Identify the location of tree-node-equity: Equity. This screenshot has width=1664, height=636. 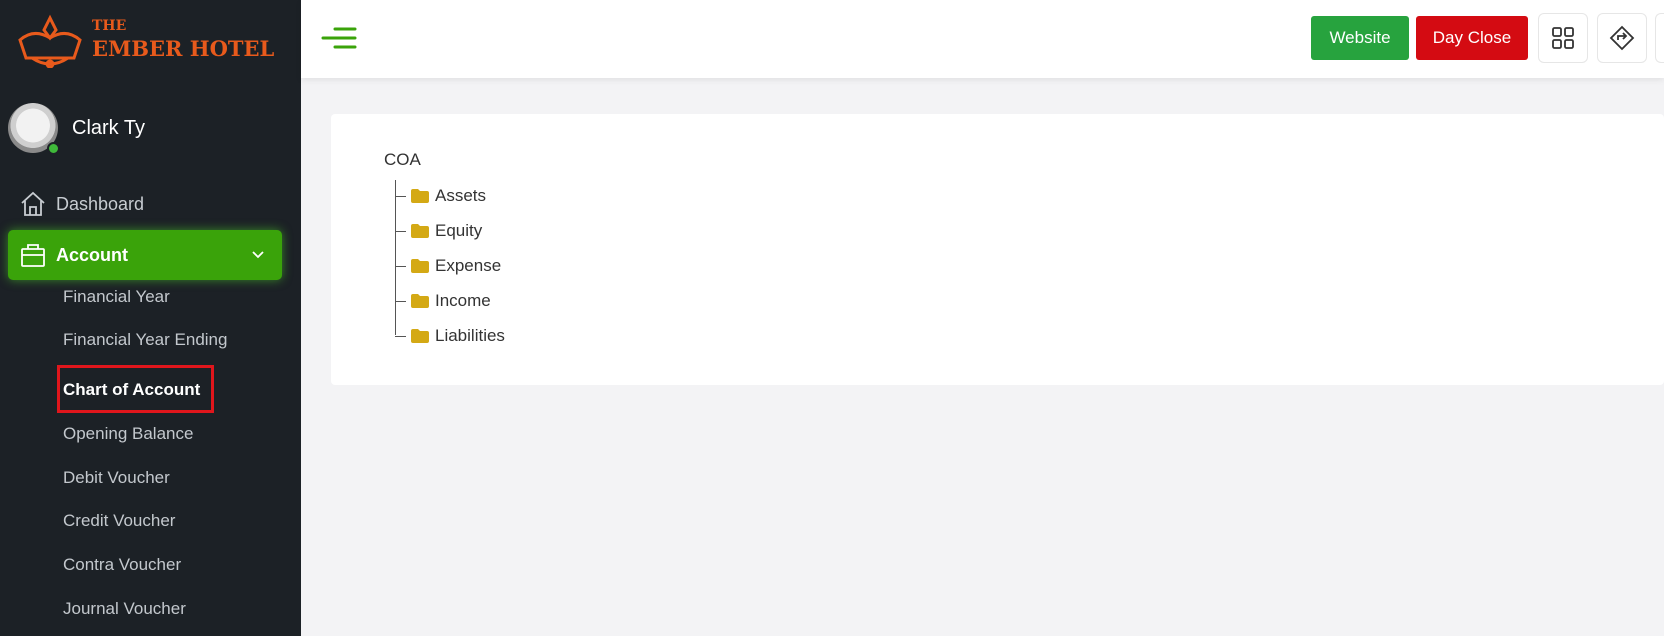
(438, 231).